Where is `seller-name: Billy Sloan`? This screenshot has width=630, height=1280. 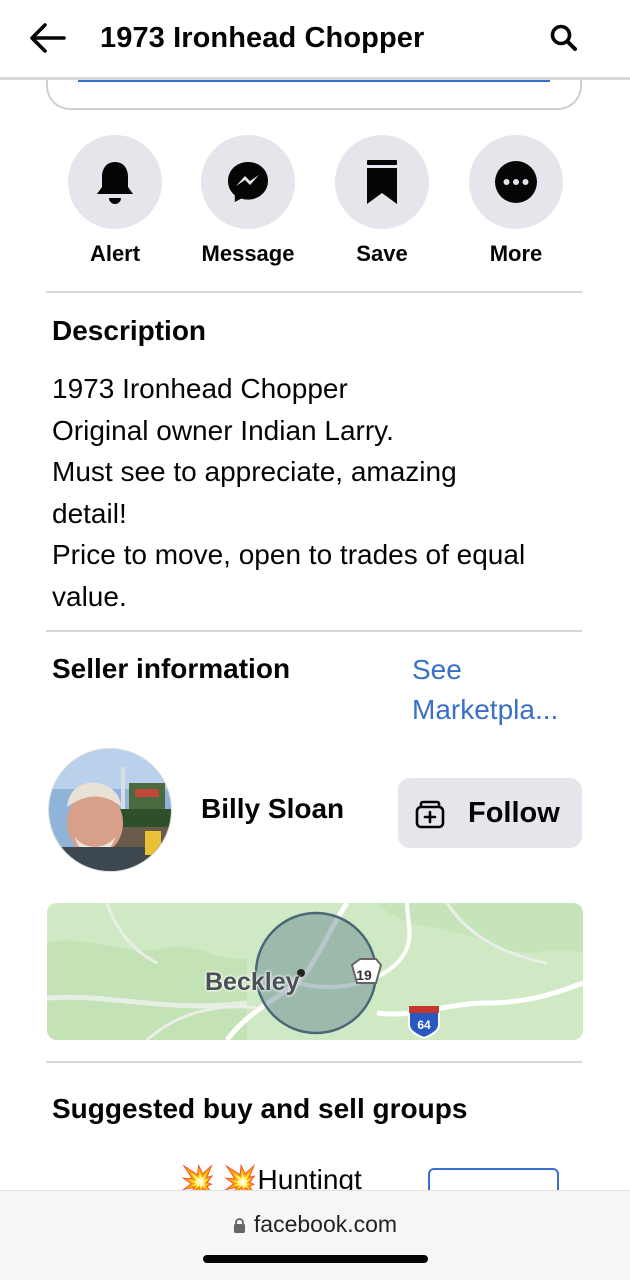 seller-name: Billy Sloan is located at coordinates (272, 809).